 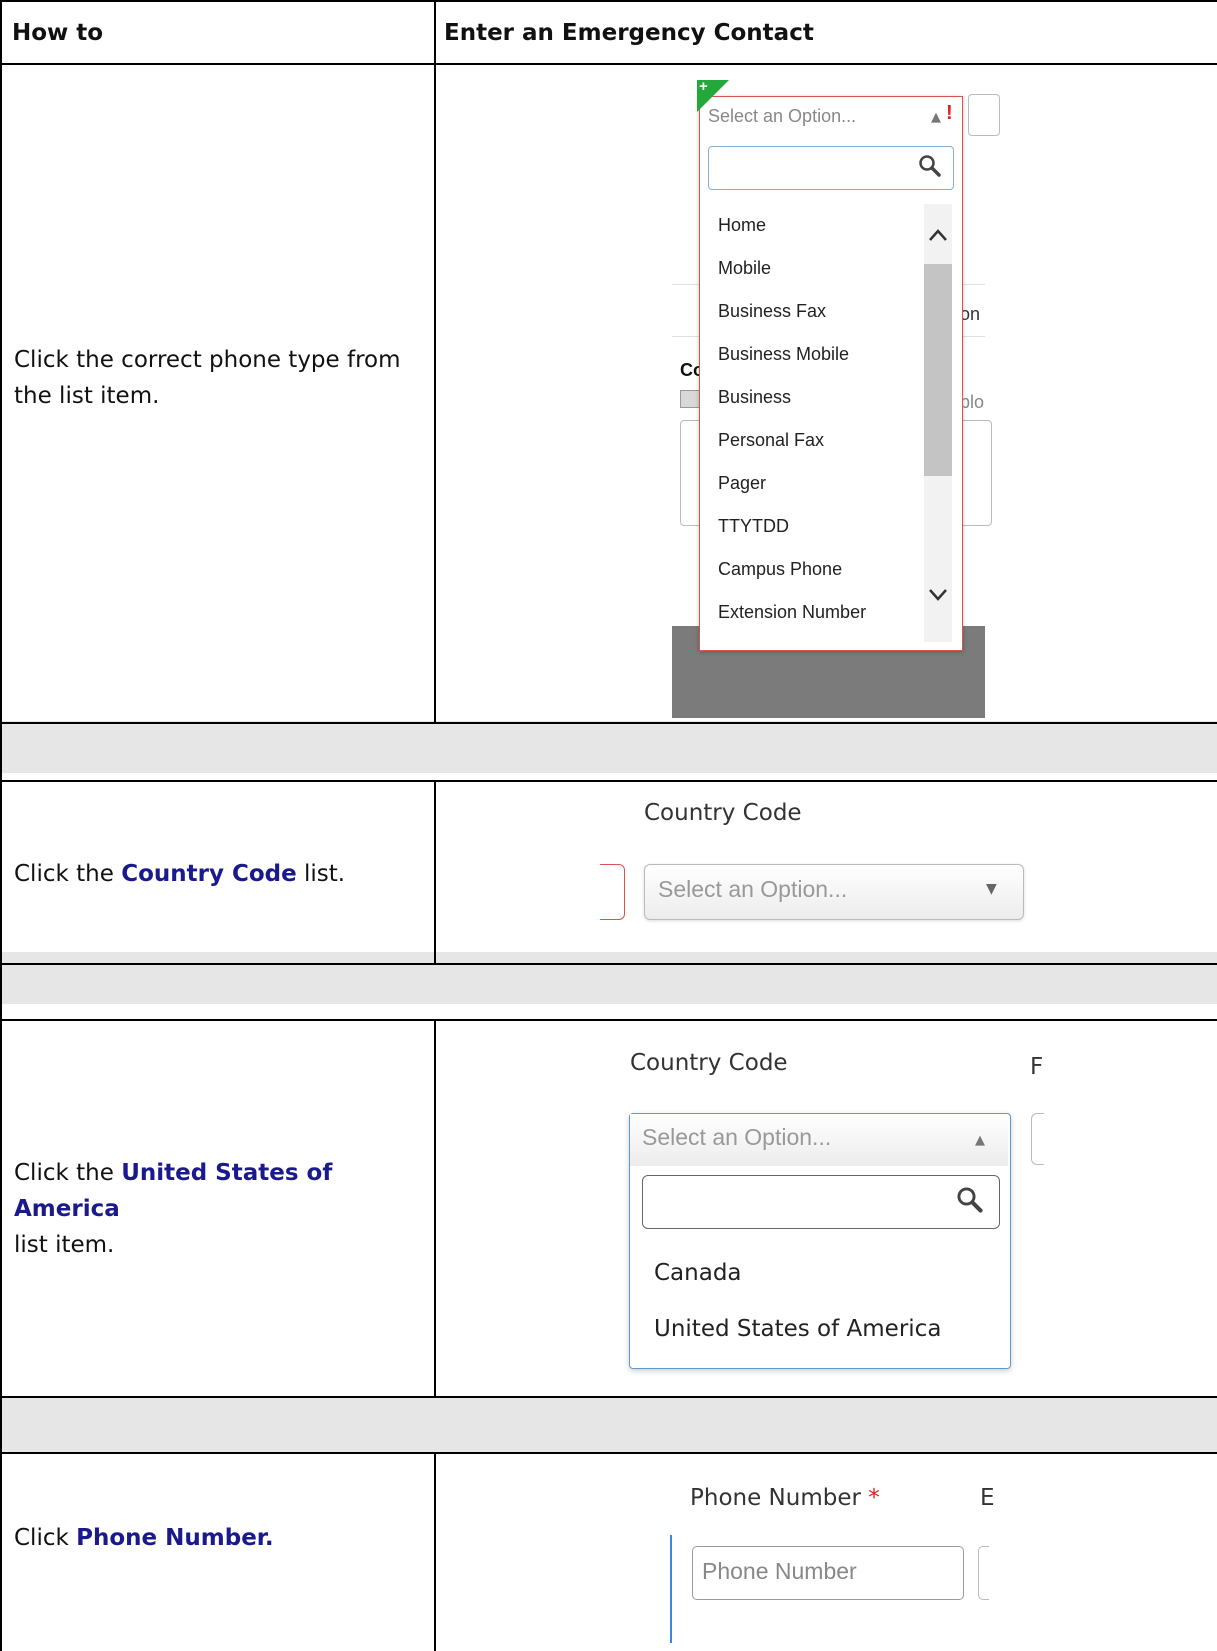 I want to click on header-title: Enter an Emergency Contact, so click(x=629, y=33).